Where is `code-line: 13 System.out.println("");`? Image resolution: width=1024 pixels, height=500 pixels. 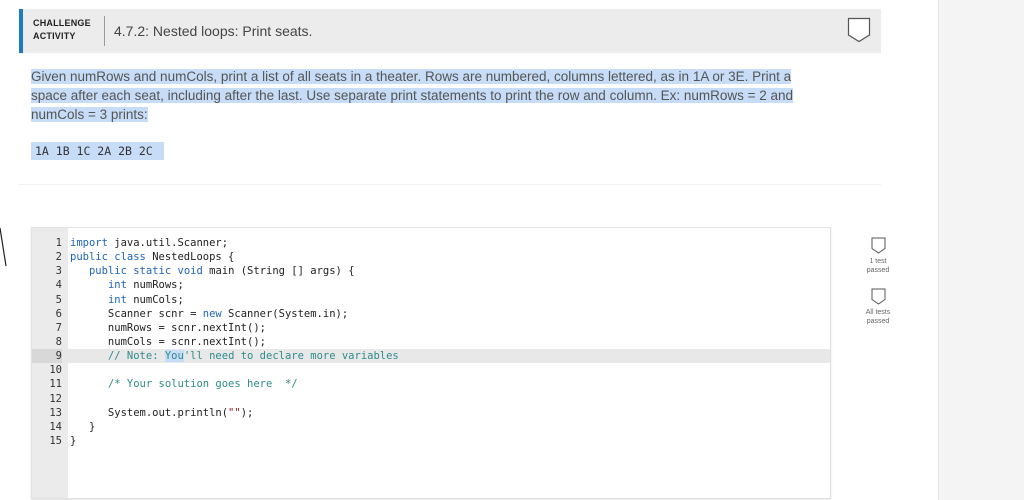
code-line: 13 System.out.println(""); is located at coordinates (431, 413).